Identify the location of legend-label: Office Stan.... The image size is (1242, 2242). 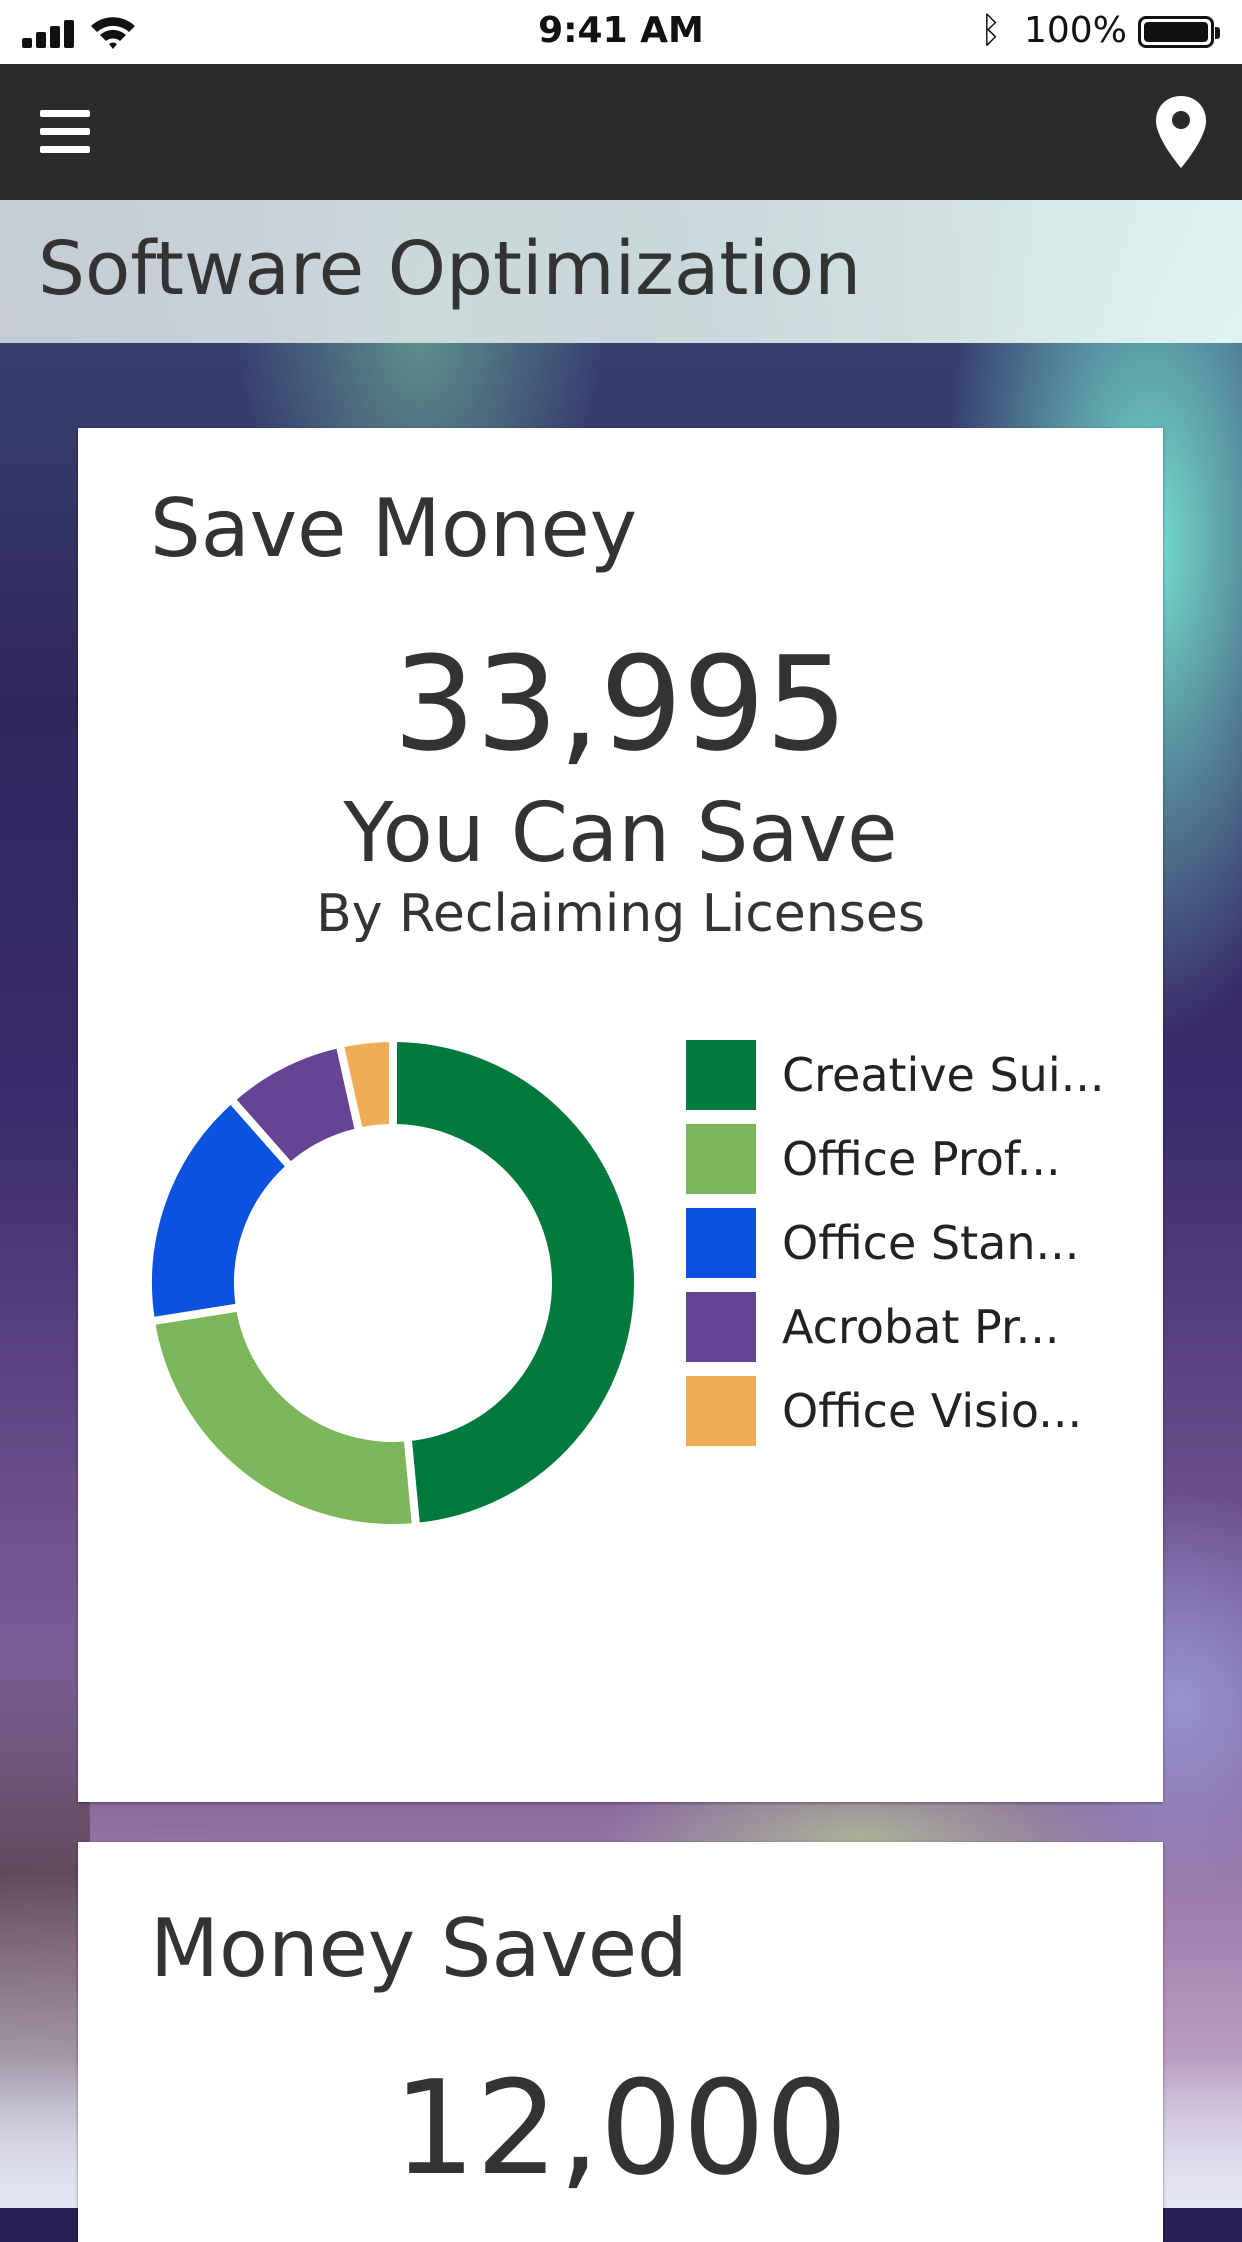
(931, 1243).